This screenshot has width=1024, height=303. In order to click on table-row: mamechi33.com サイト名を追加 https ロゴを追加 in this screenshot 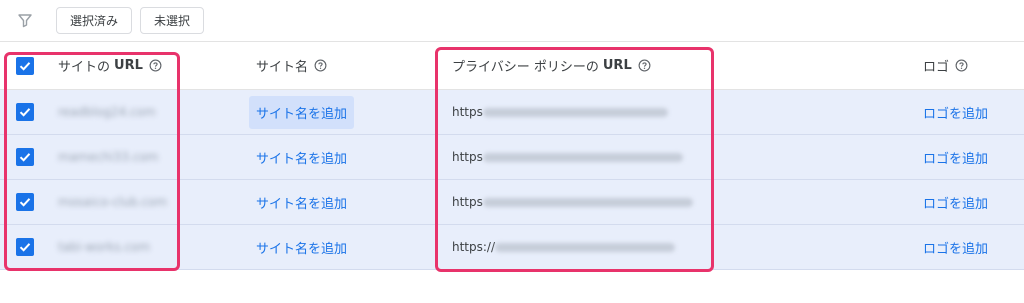, I will do `click(512, 157)`.